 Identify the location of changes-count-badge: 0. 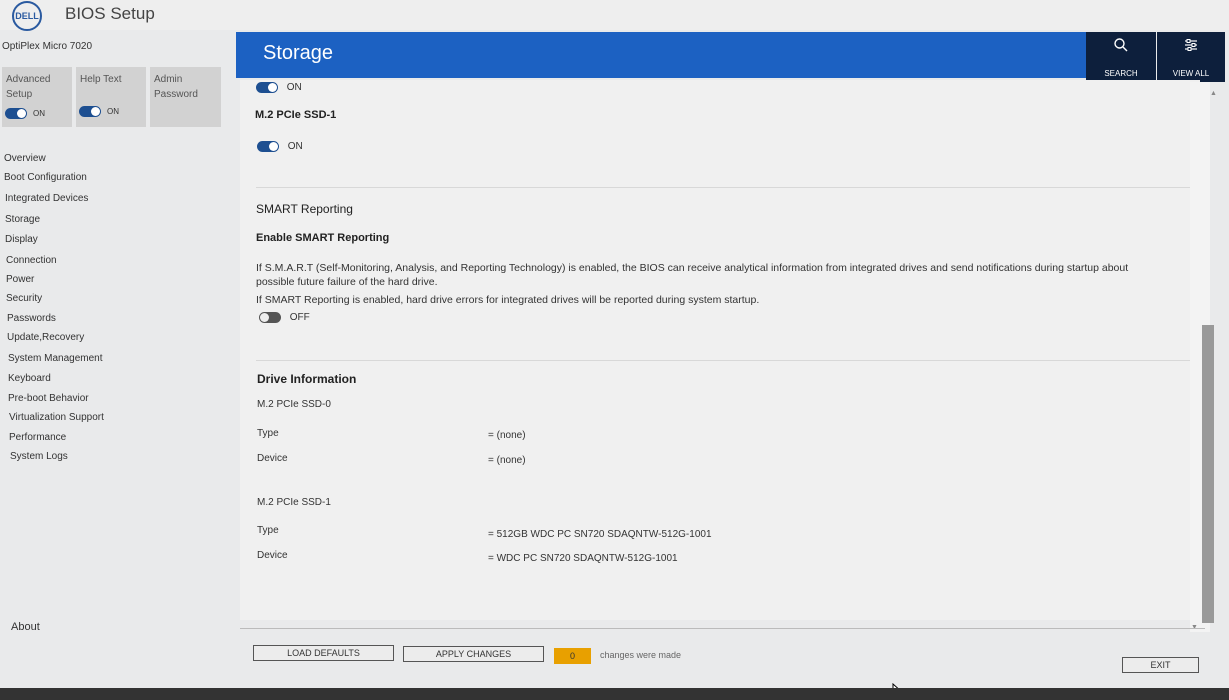
(572, 656).